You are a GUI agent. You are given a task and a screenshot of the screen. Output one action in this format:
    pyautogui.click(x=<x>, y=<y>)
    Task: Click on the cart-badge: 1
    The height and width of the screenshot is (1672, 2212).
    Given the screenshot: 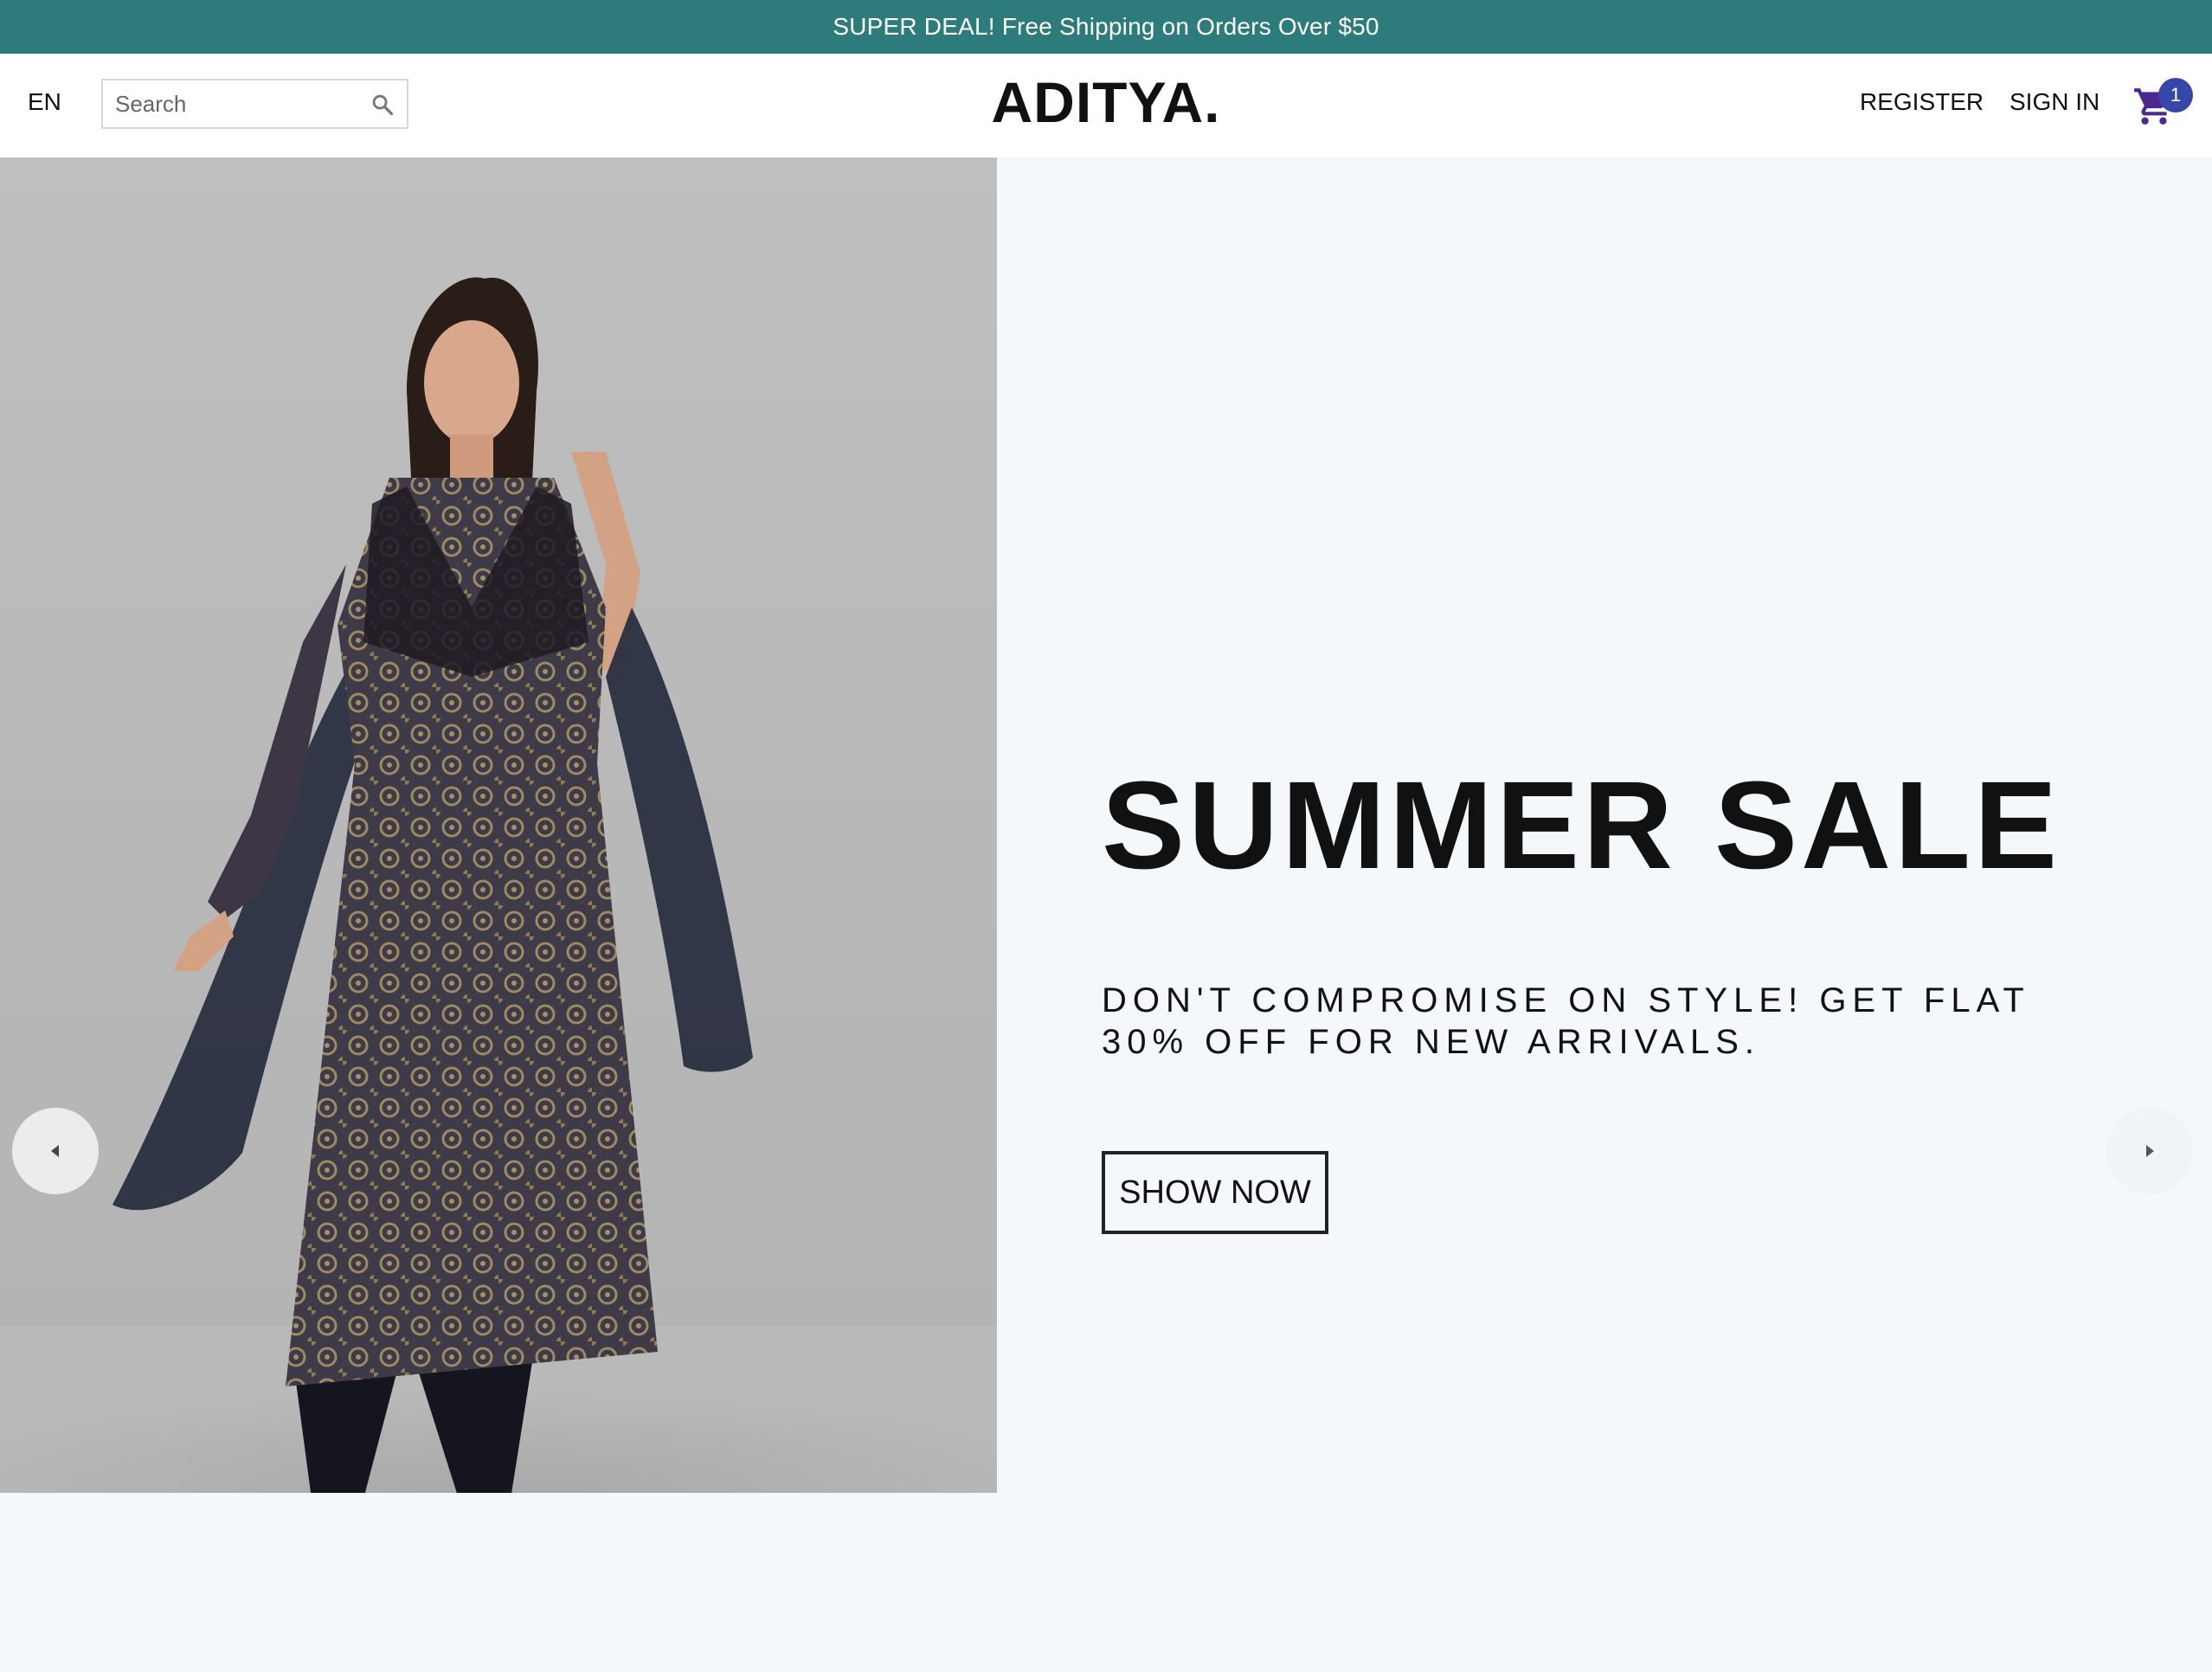 What is the action you would take?
    pyautogui.click(x=2175, y=95)
    